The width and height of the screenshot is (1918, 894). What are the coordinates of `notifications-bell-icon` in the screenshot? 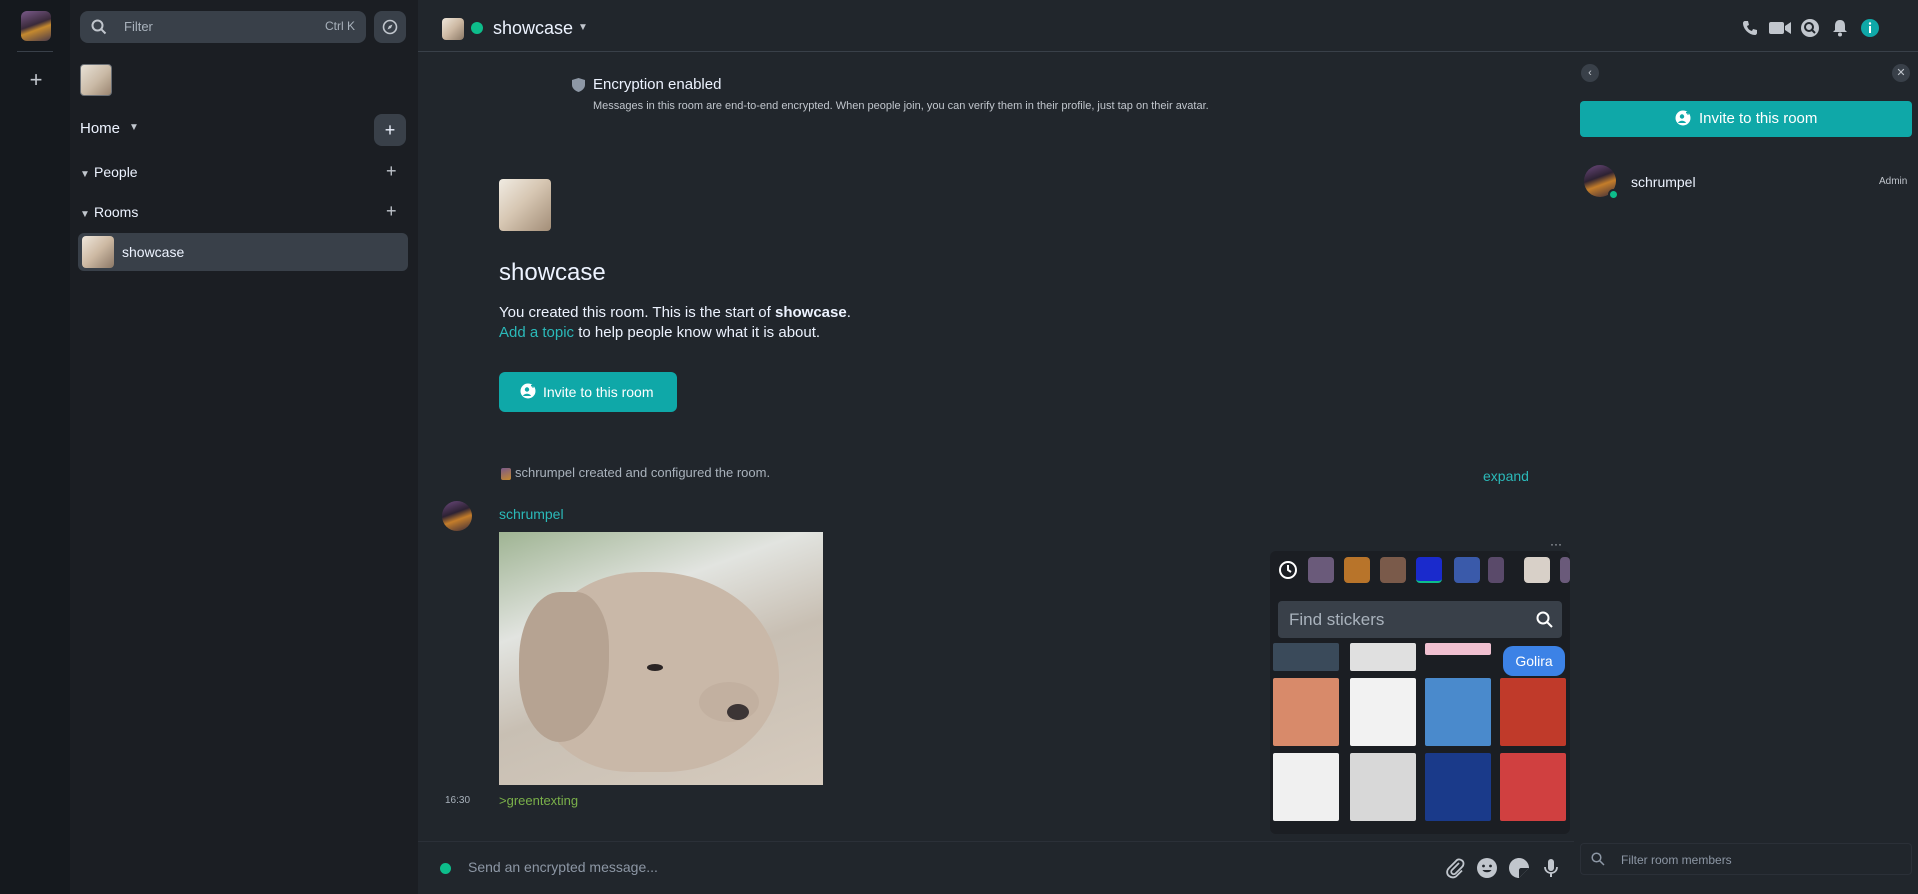 It's located at (1840, 28).